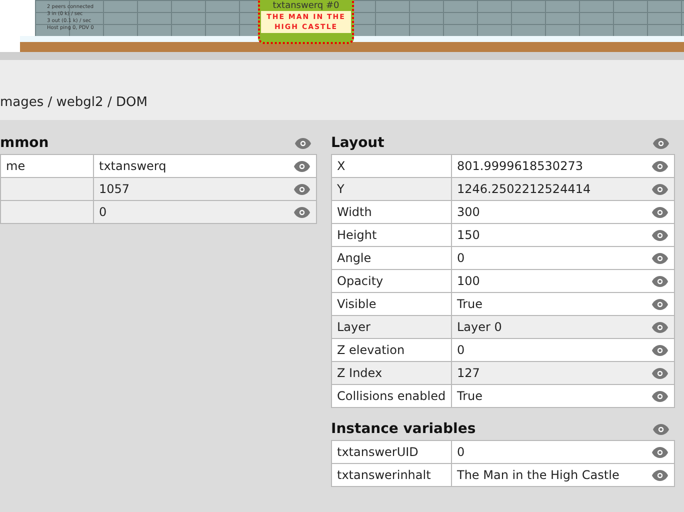  What do you see at coordinates (391, 189) in the screenshot?
I see `property-label: Y` at bounding box center [391, 189].